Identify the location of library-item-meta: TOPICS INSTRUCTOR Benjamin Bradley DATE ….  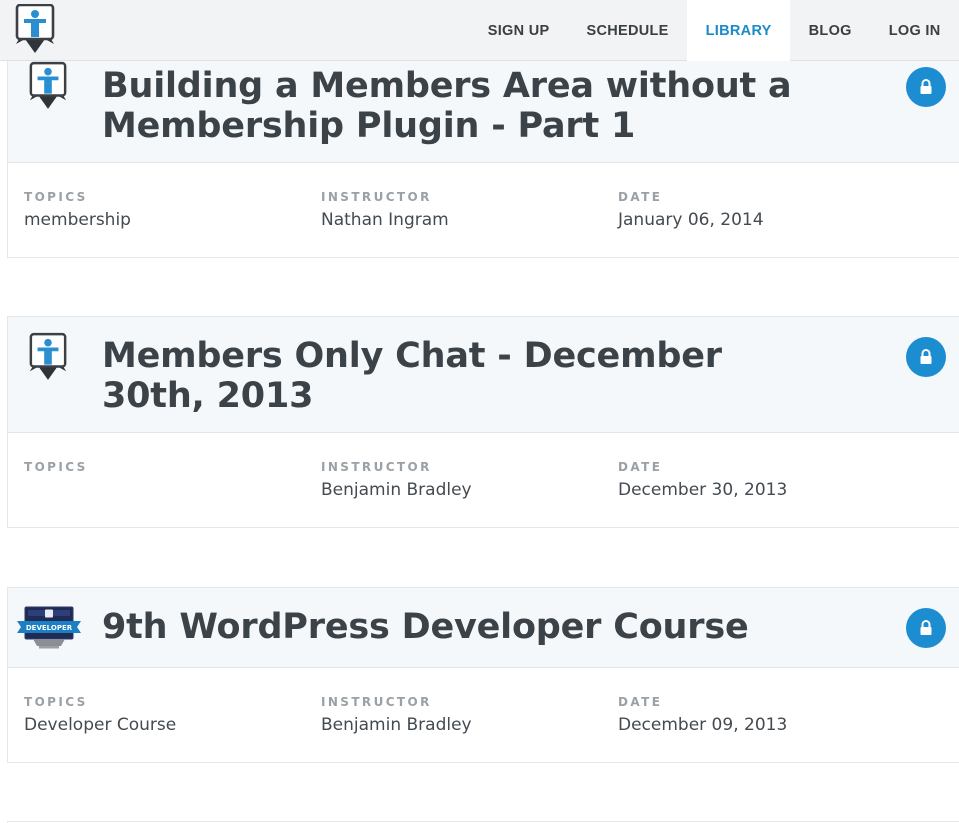
(483, 480).